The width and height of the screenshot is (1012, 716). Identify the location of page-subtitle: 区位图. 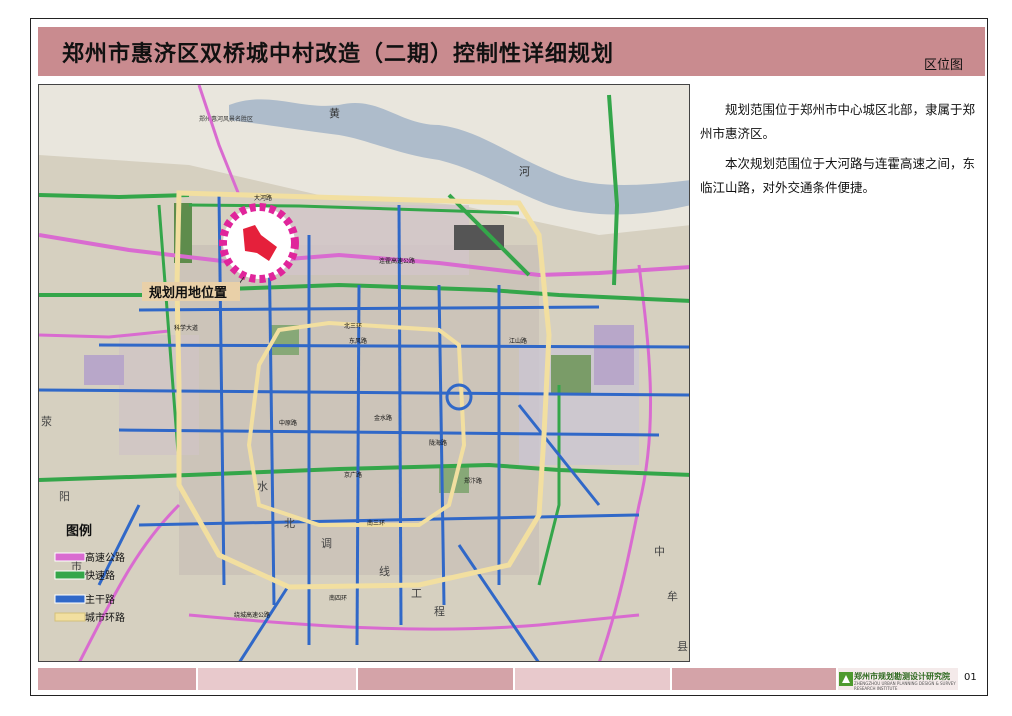
(943, 65).